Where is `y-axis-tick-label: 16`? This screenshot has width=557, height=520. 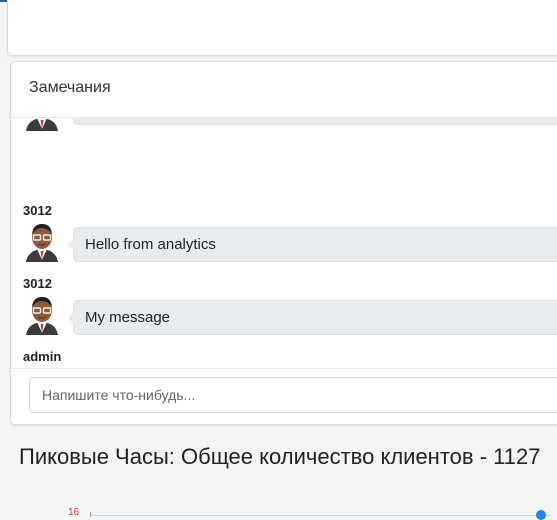 y-axis-tick-label: 16 is located at coordinates (74, 512).